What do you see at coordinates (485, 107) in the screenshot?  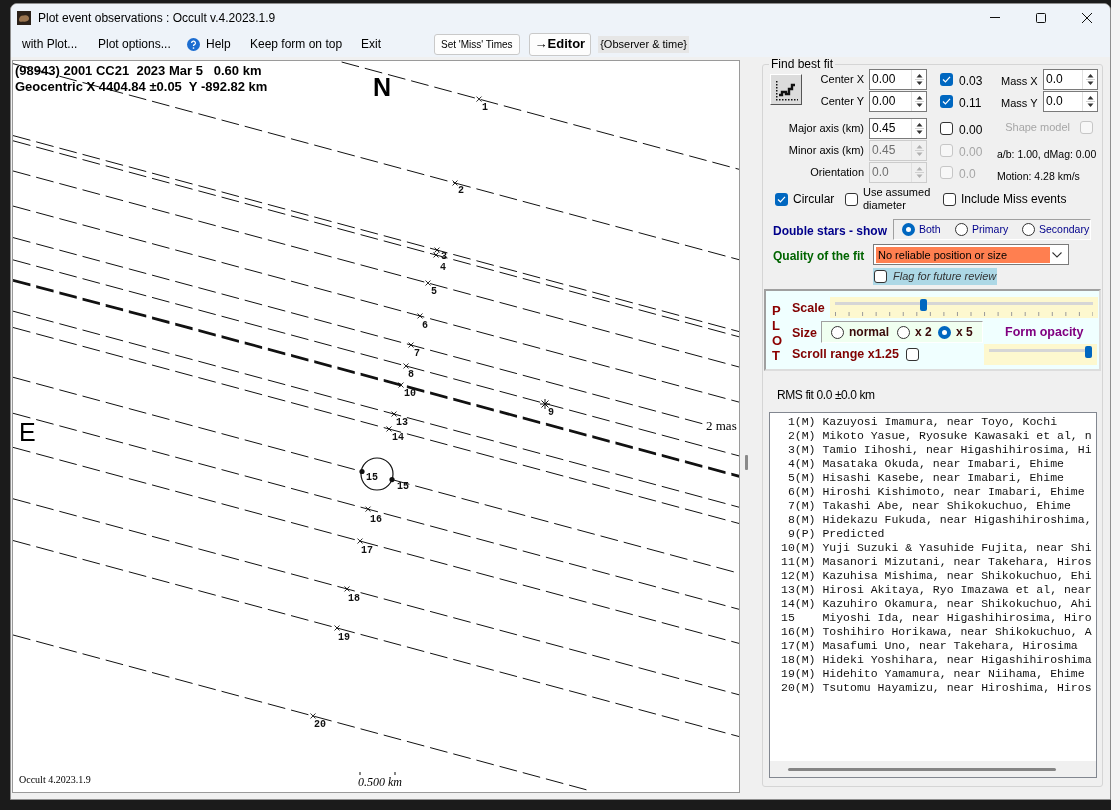 I see `chord-label: 1` at bounding box center [485, 107].